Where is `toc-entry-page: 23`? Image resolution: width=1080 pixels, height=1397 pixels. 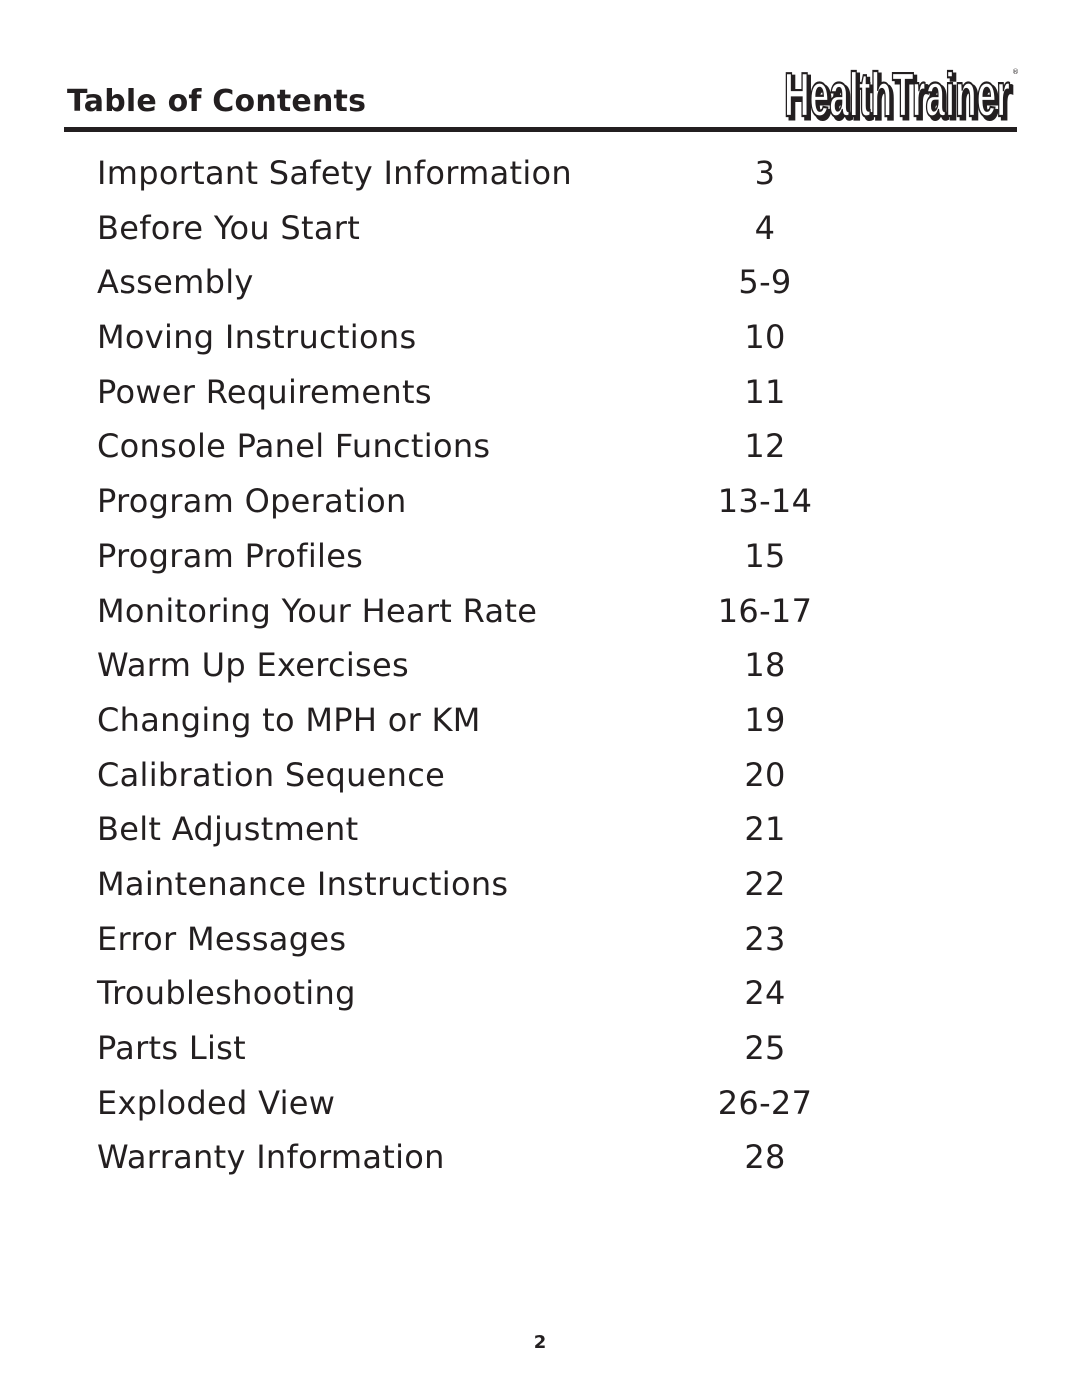 toc-entry-page: 23 is located at coordinates (765, 938).